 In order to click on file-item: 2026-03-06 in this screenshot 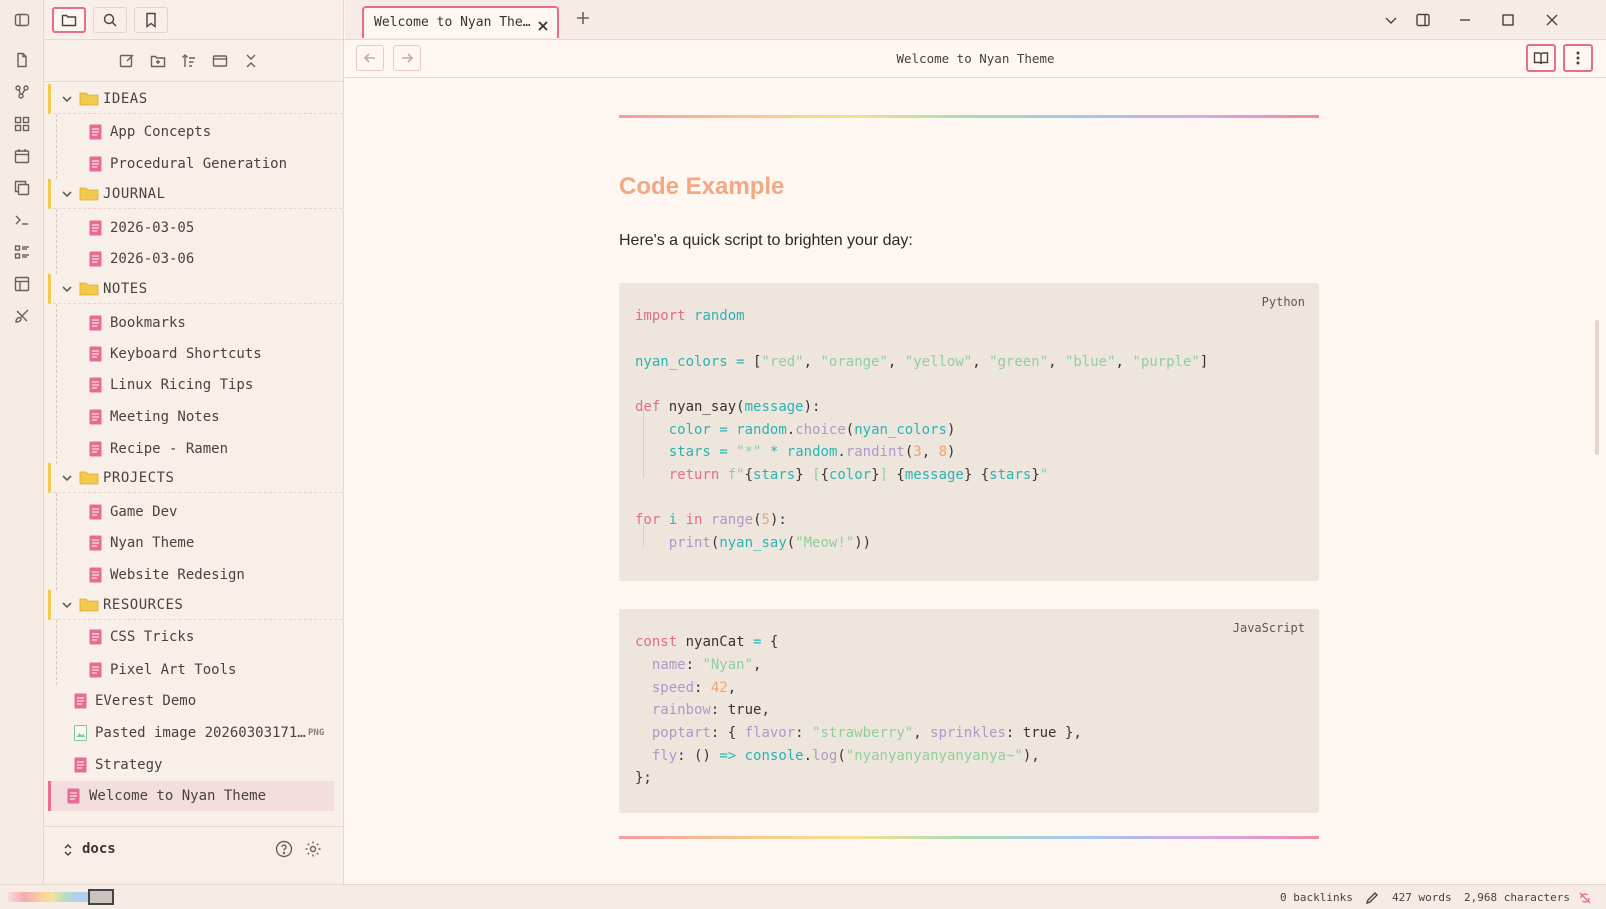, I will do `click(194, 259)`.